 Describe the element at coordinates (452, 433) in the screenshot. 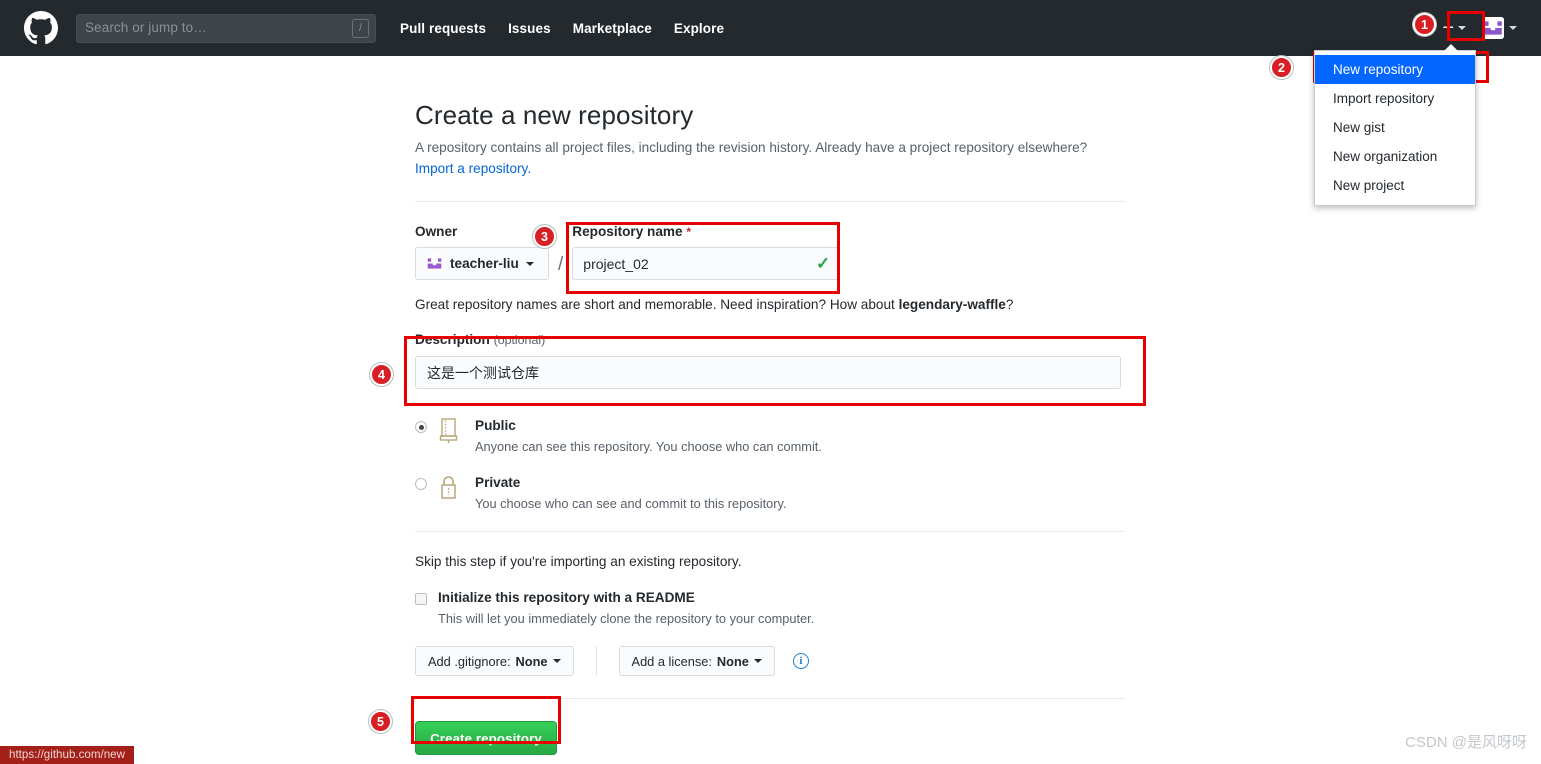

I see `repo-book-icon` at that location.